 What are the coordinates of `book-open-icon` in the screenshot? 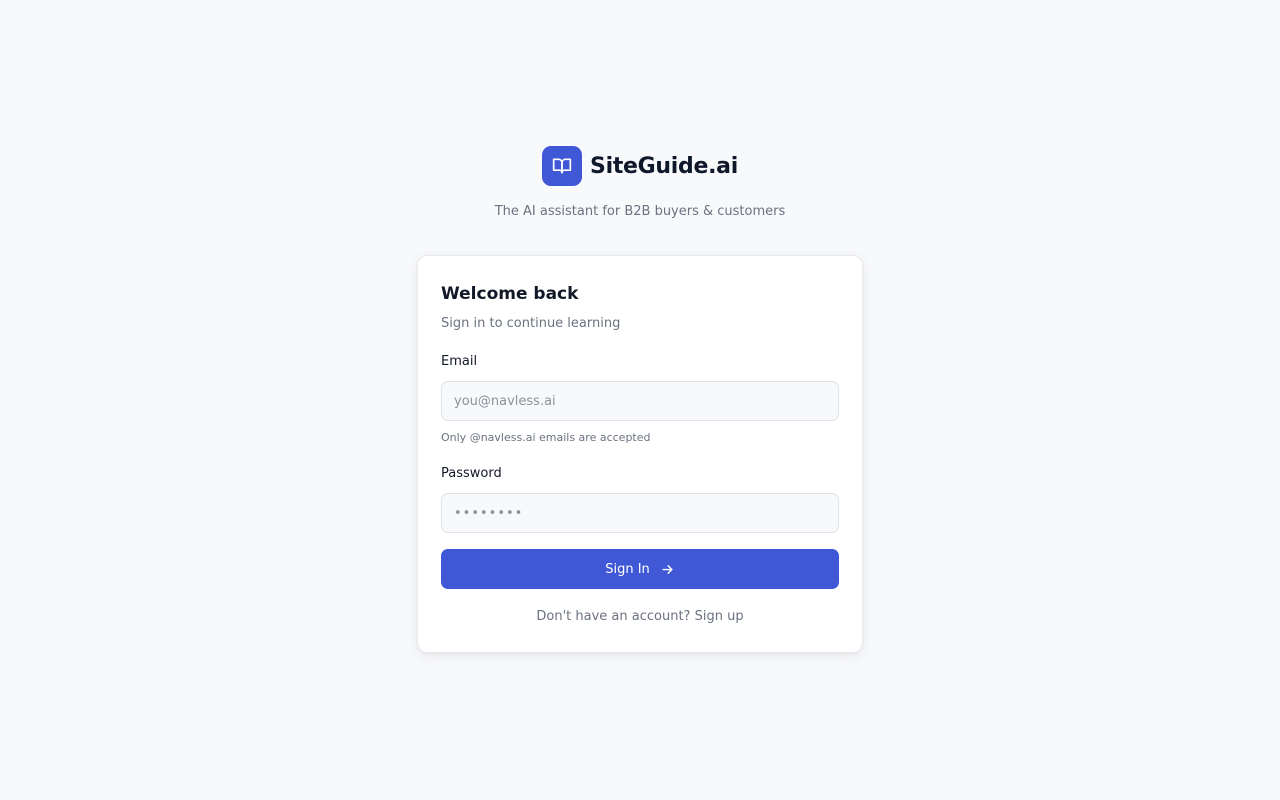 It's located at (562, 166).